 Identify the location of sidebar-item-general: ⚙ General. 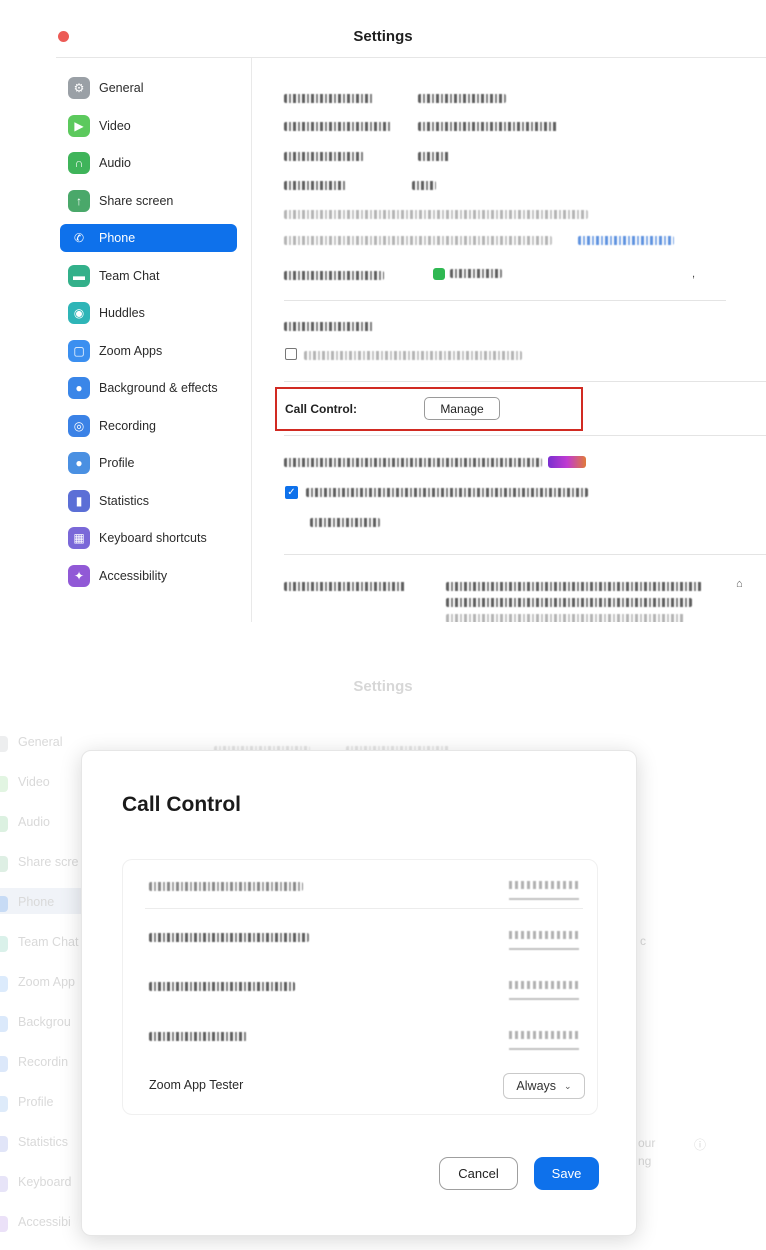
(148, 88).